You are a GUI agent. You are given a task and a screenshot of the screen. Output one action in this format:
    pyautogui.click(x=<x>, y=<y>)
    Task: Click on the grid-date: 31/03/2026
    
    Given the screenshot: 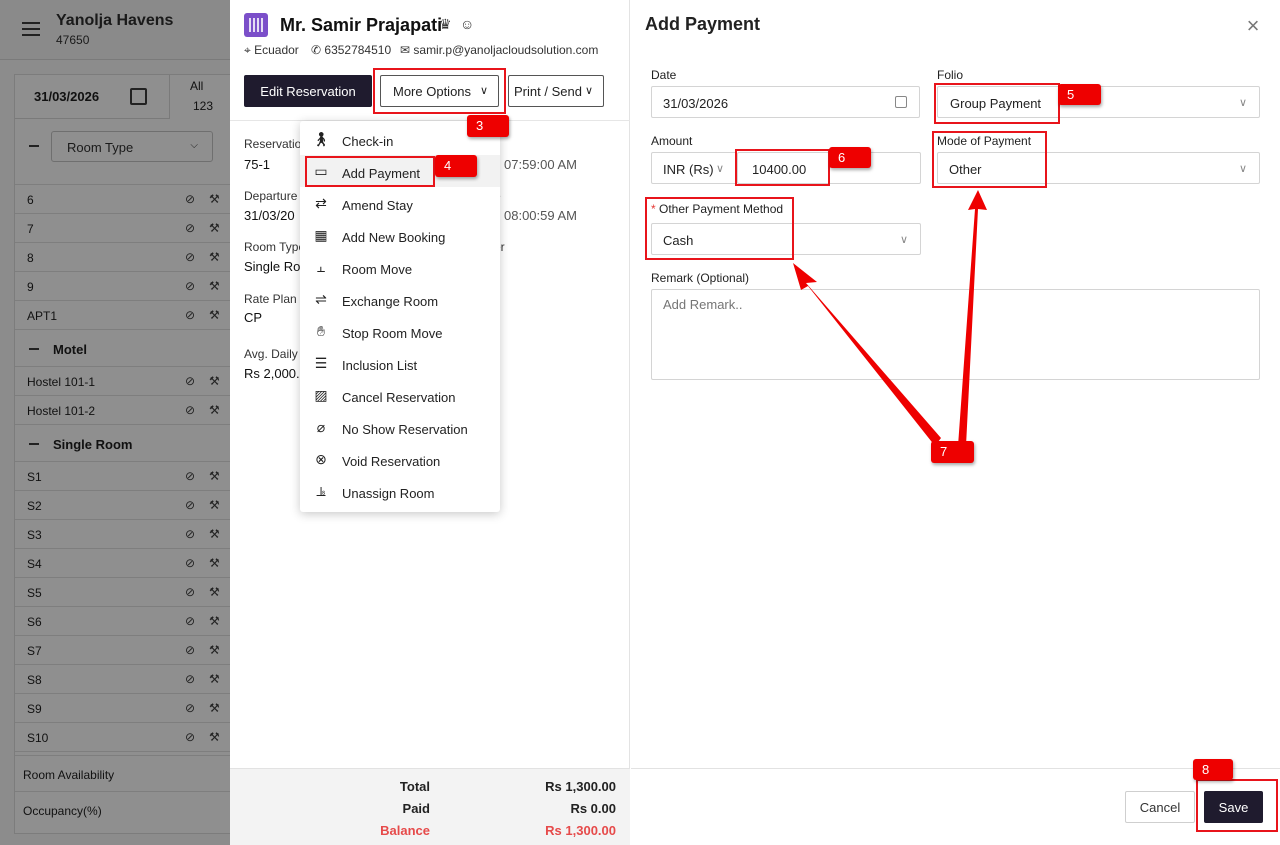 What is the action you would take?
    pyautogui.click(x=92, y=97)
    